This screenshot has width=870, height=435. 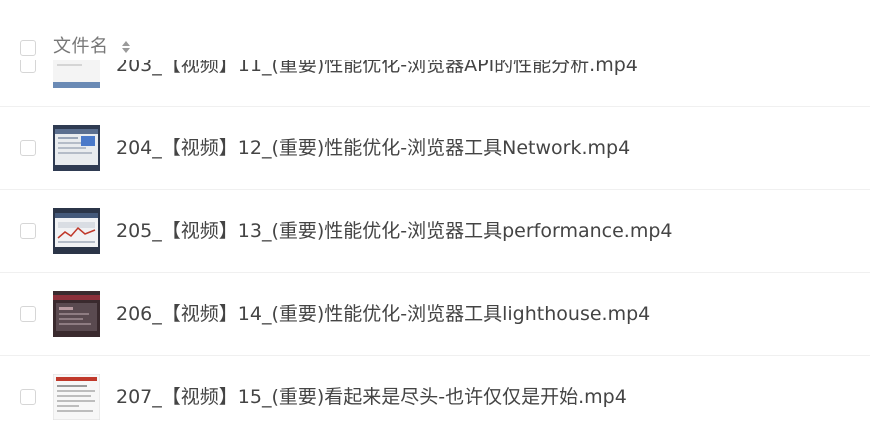 What do you see at coordinates (371, 397) in the screenshot?
I see `file-name-link: 207_【视频】15_(重要)看起来是尽头-也许仅仅是开始.mp4` at bounding box center [371, 397].